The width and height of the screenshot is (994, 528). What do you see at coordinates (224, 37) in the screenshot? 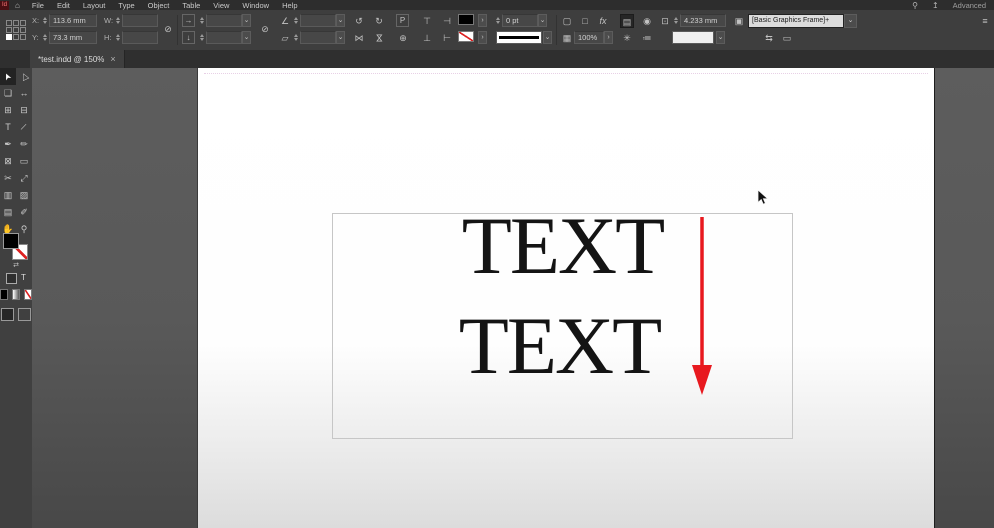
I see `scale-y-field` at bounding box center [224, 37].